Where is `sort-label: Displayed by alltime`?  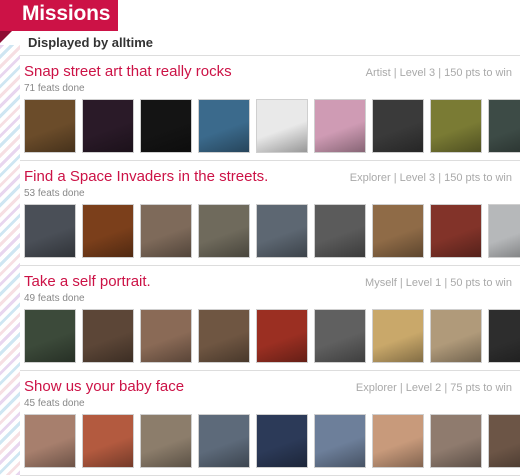
sort-label: Displayed by alltime is located at coordinates (90, 42).